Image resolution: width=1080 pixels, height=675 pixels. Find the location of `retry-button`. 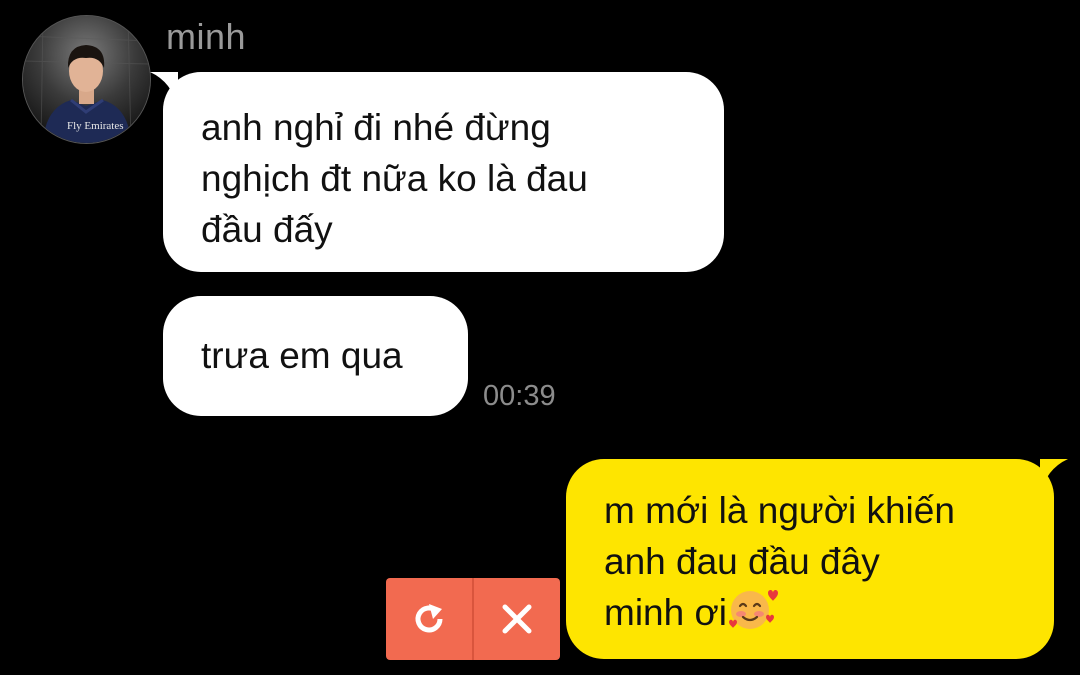

retry-button is located at coordinates (429, 619).